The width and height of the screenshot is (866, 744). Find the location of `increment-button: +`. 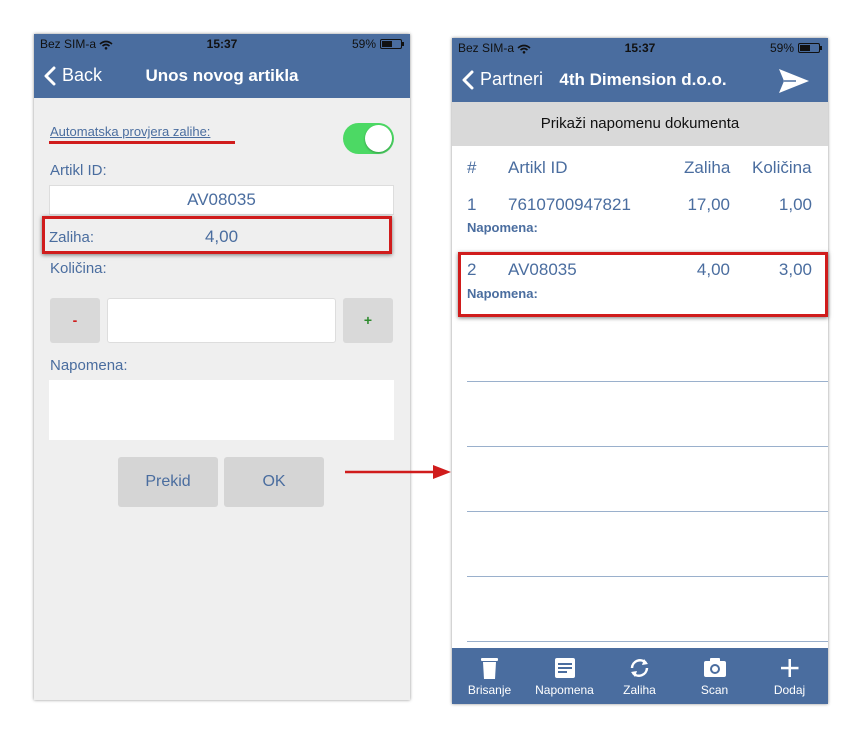

increment-button: + is located at coordinates (368, 320).